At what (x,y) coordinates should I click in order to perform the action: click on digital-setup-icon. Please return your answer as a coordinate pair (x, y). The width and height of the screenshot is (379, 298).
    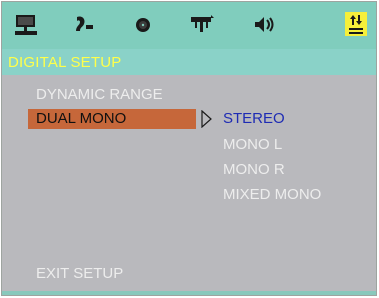
    Looking at the image, I should click on (356, 24).